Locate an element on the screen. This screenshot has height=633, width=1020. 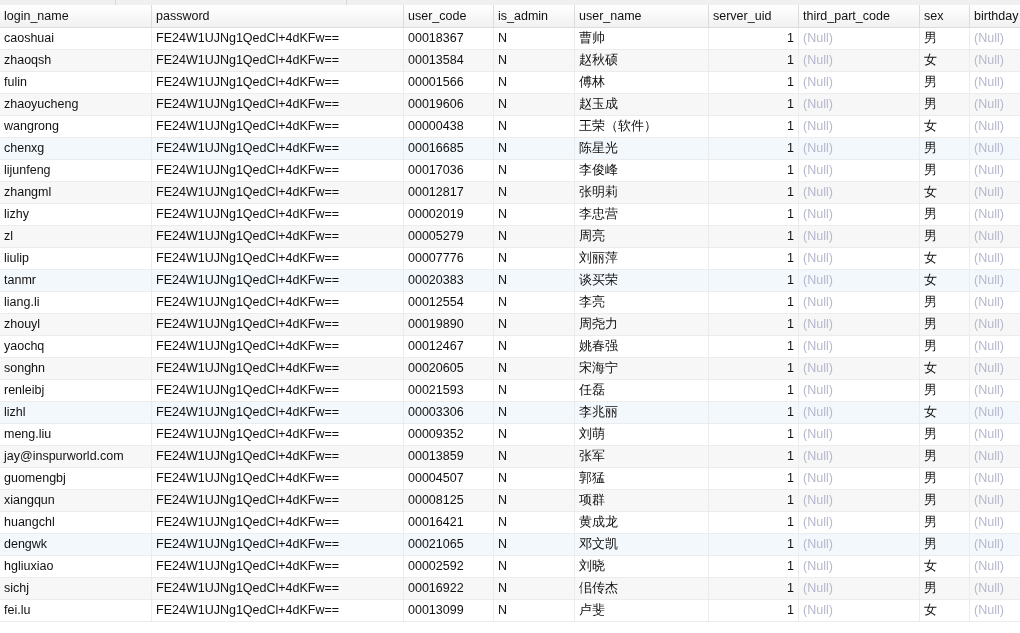
table-cell: 李兆丽 is located at coordinates (642, 412).